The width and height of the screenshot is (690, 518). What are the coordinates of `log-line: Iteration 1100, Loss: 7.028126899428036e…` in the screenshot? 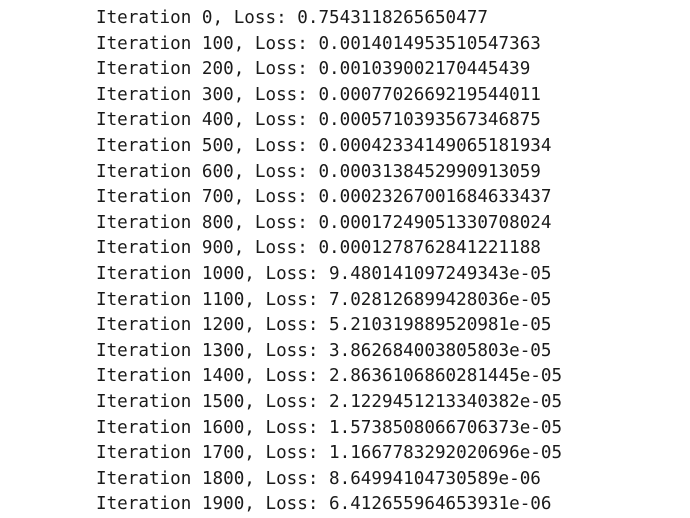 It's located at (324, 299).